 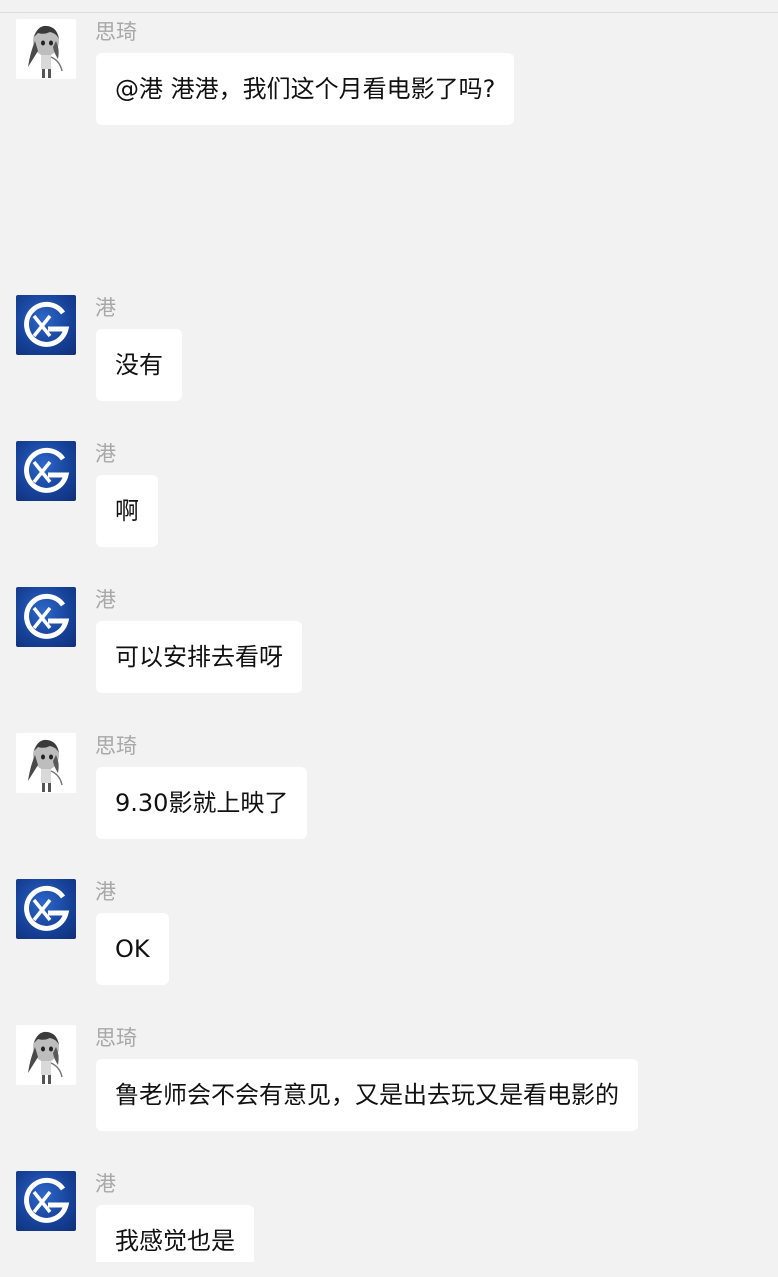 What do you see at coordinates (199, 657) in the screenshot?
I see `message-bubble: 可以安排去看呀` at bounding box center [199, 657].